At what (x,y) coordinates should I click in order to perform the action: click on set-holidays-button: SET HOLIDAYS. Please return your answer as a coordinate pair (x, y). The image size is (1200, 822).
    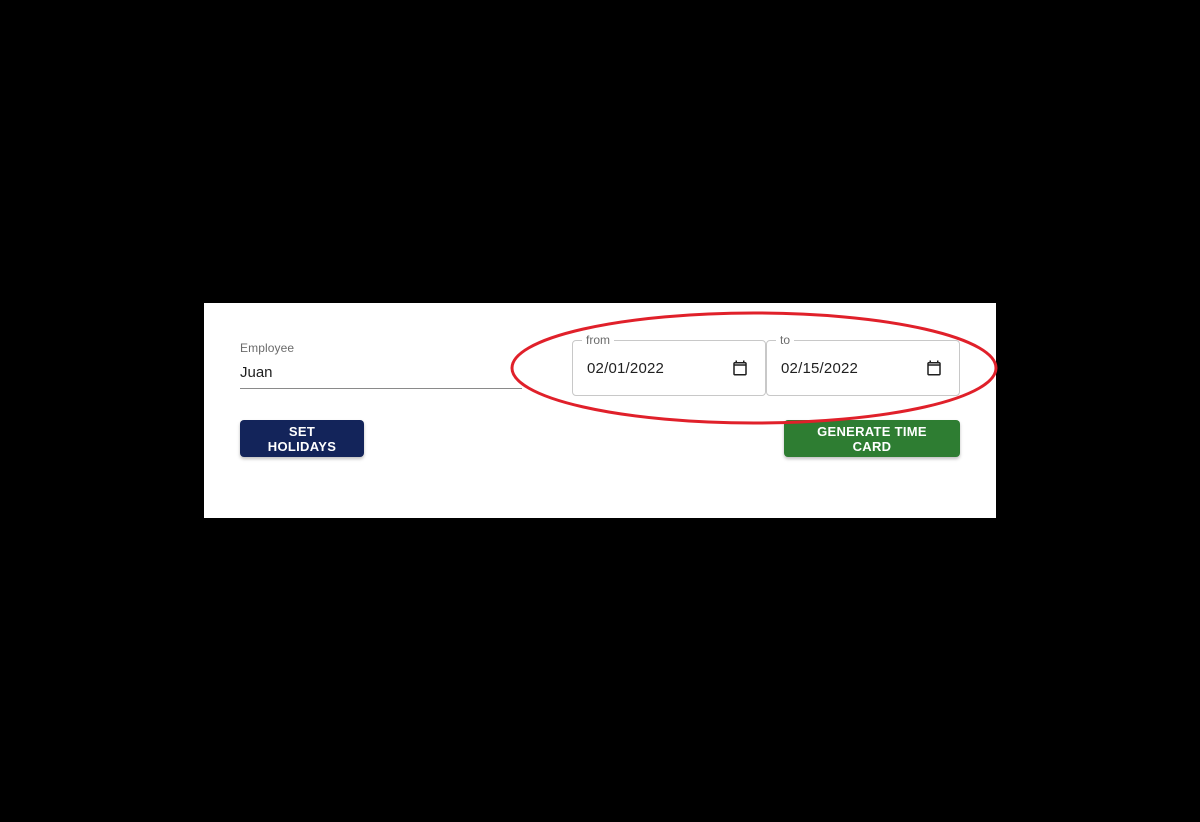
    Looking at the image, I should click on (302, 438).